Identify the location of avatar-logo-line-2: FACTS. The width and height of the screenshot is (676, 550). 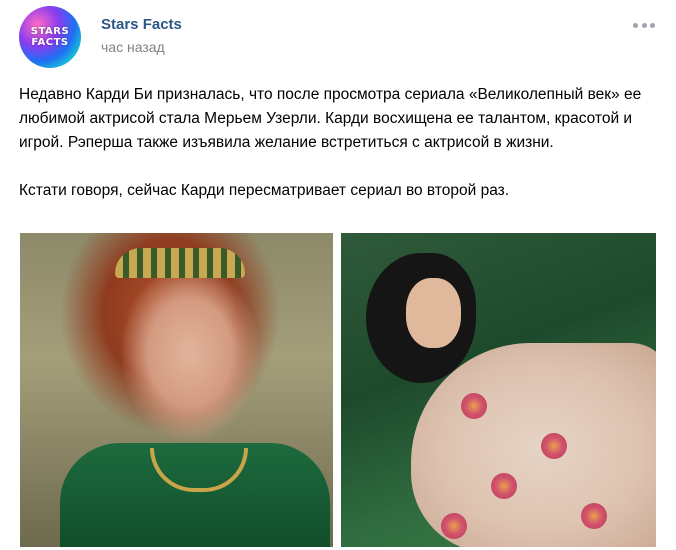
(50, 42).